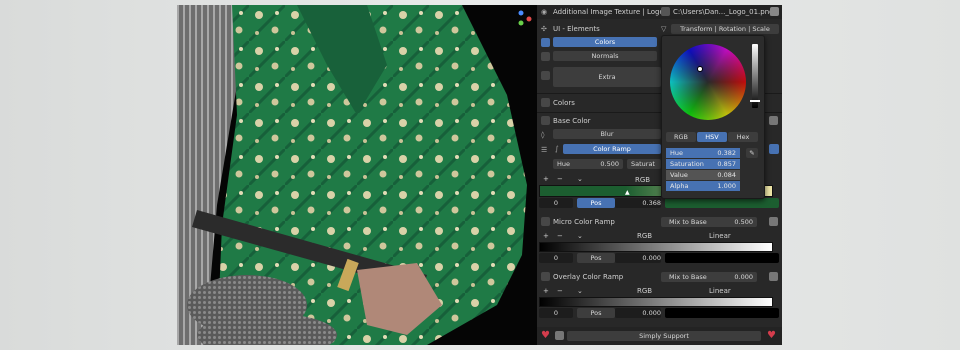 The height and width of the screenshot is (350, 960). I want to click on list-icon: ☰, so click(544, 150).